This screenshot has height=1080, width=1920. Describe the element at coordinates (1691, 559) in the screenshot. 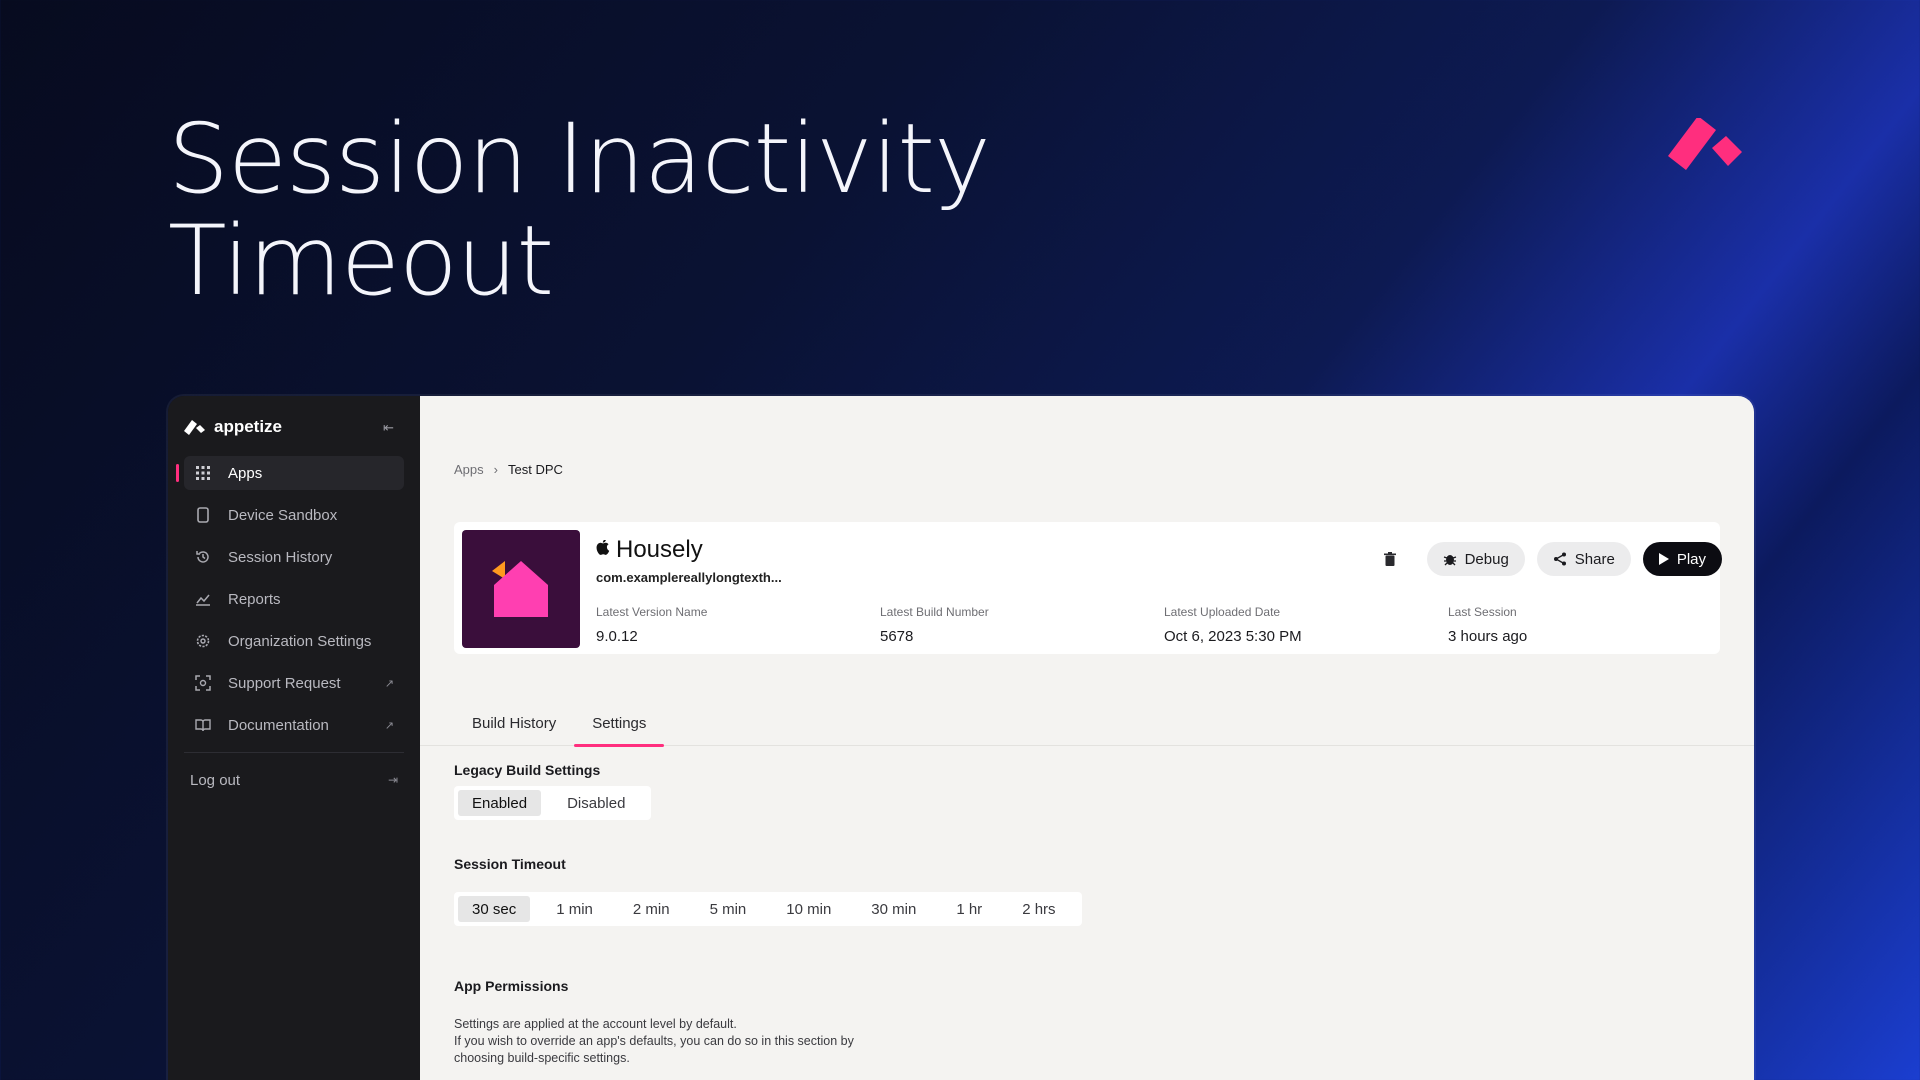

I see `play-label: Play` at that location.